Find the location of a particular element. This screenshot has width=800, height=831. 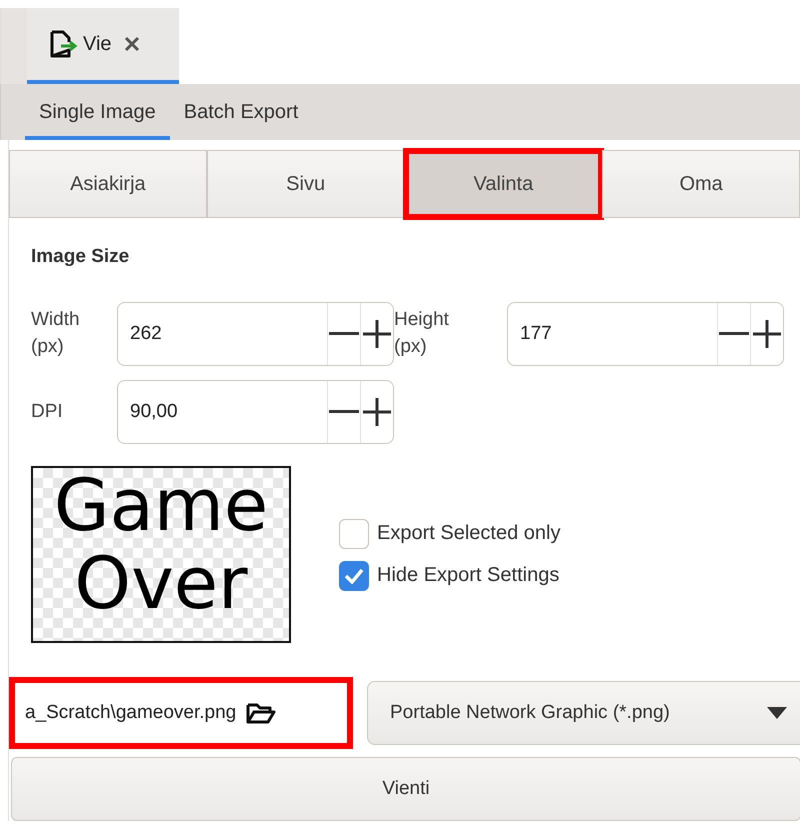

scope-button: Oma is located at coordinates (701, 184).